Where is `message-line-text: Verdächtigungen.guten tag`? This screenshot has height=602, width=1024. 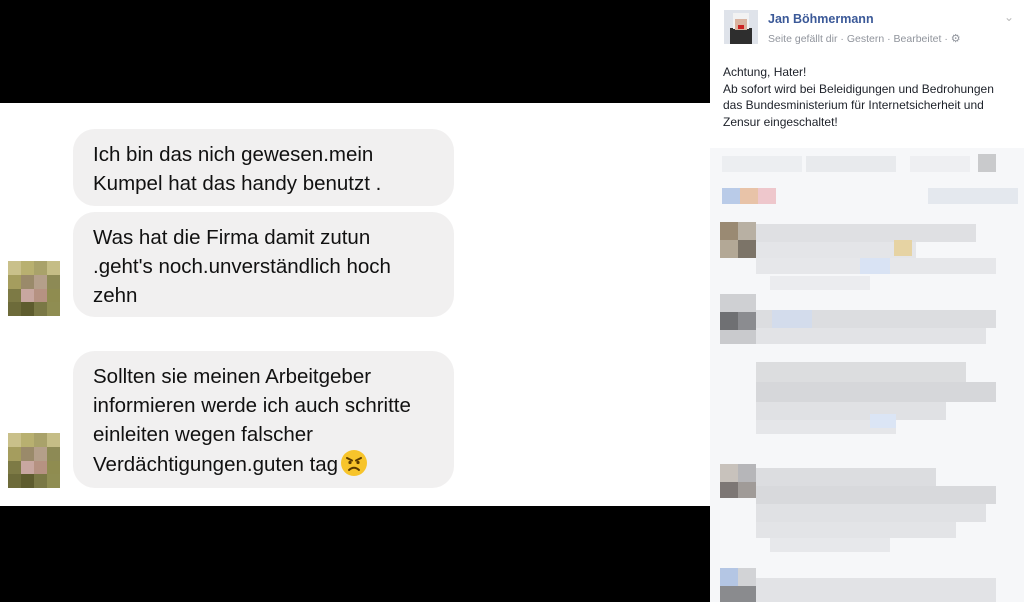 message-line-text: Verdächtigungen.guten tag is located at coordinates (216, 464).